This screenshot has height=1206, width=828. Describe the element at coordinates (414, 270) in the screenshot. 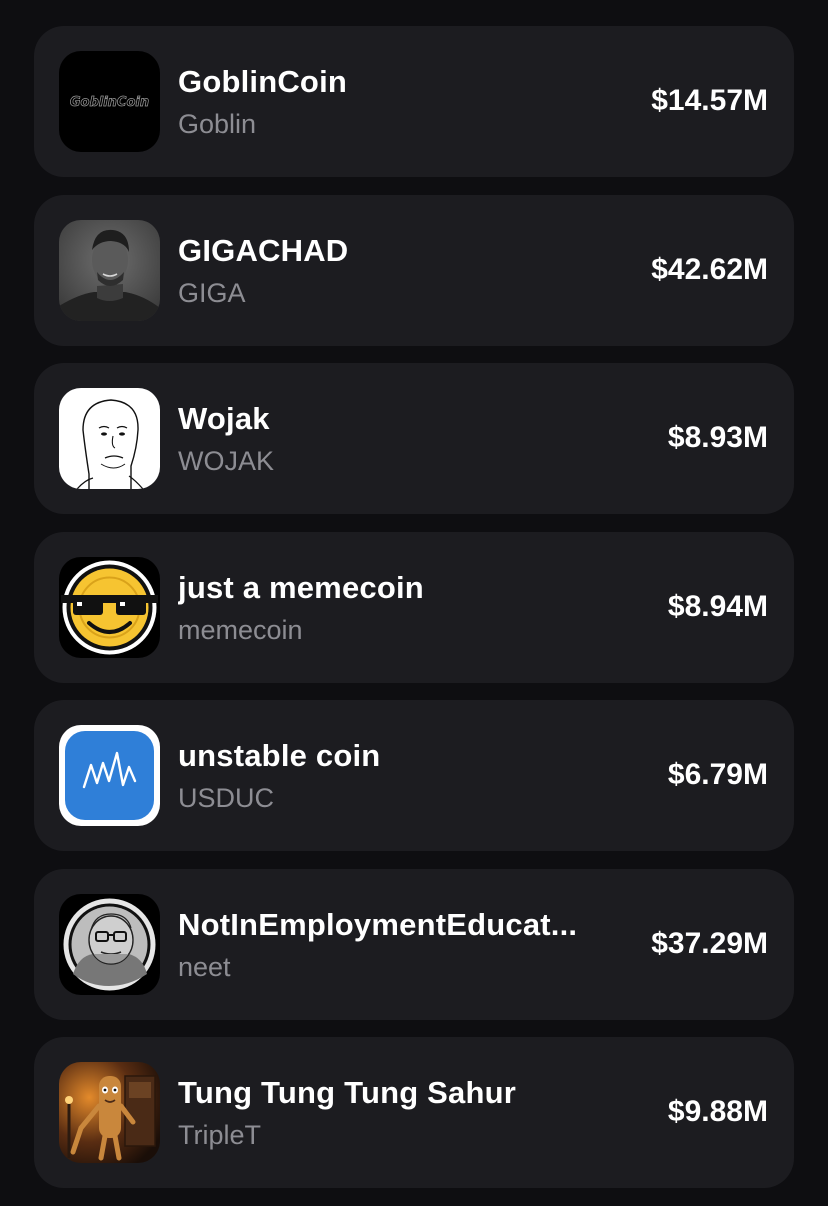

I see `token-row-gigachad: GIGACHAD GIGA $42.62M` at that location.